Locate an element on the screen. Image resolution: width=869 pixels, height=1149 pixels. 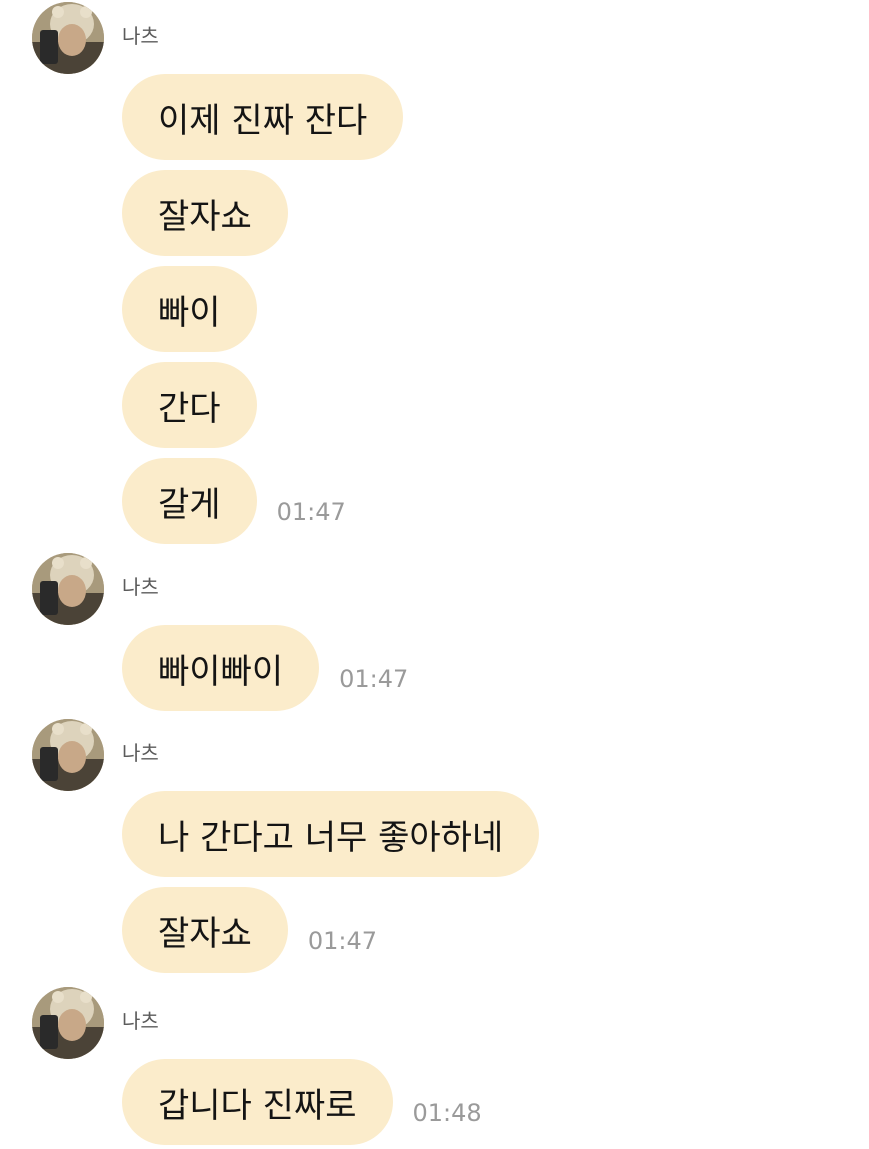
message-bubble: 빠이빠이 is located at coordinates (221, 668).